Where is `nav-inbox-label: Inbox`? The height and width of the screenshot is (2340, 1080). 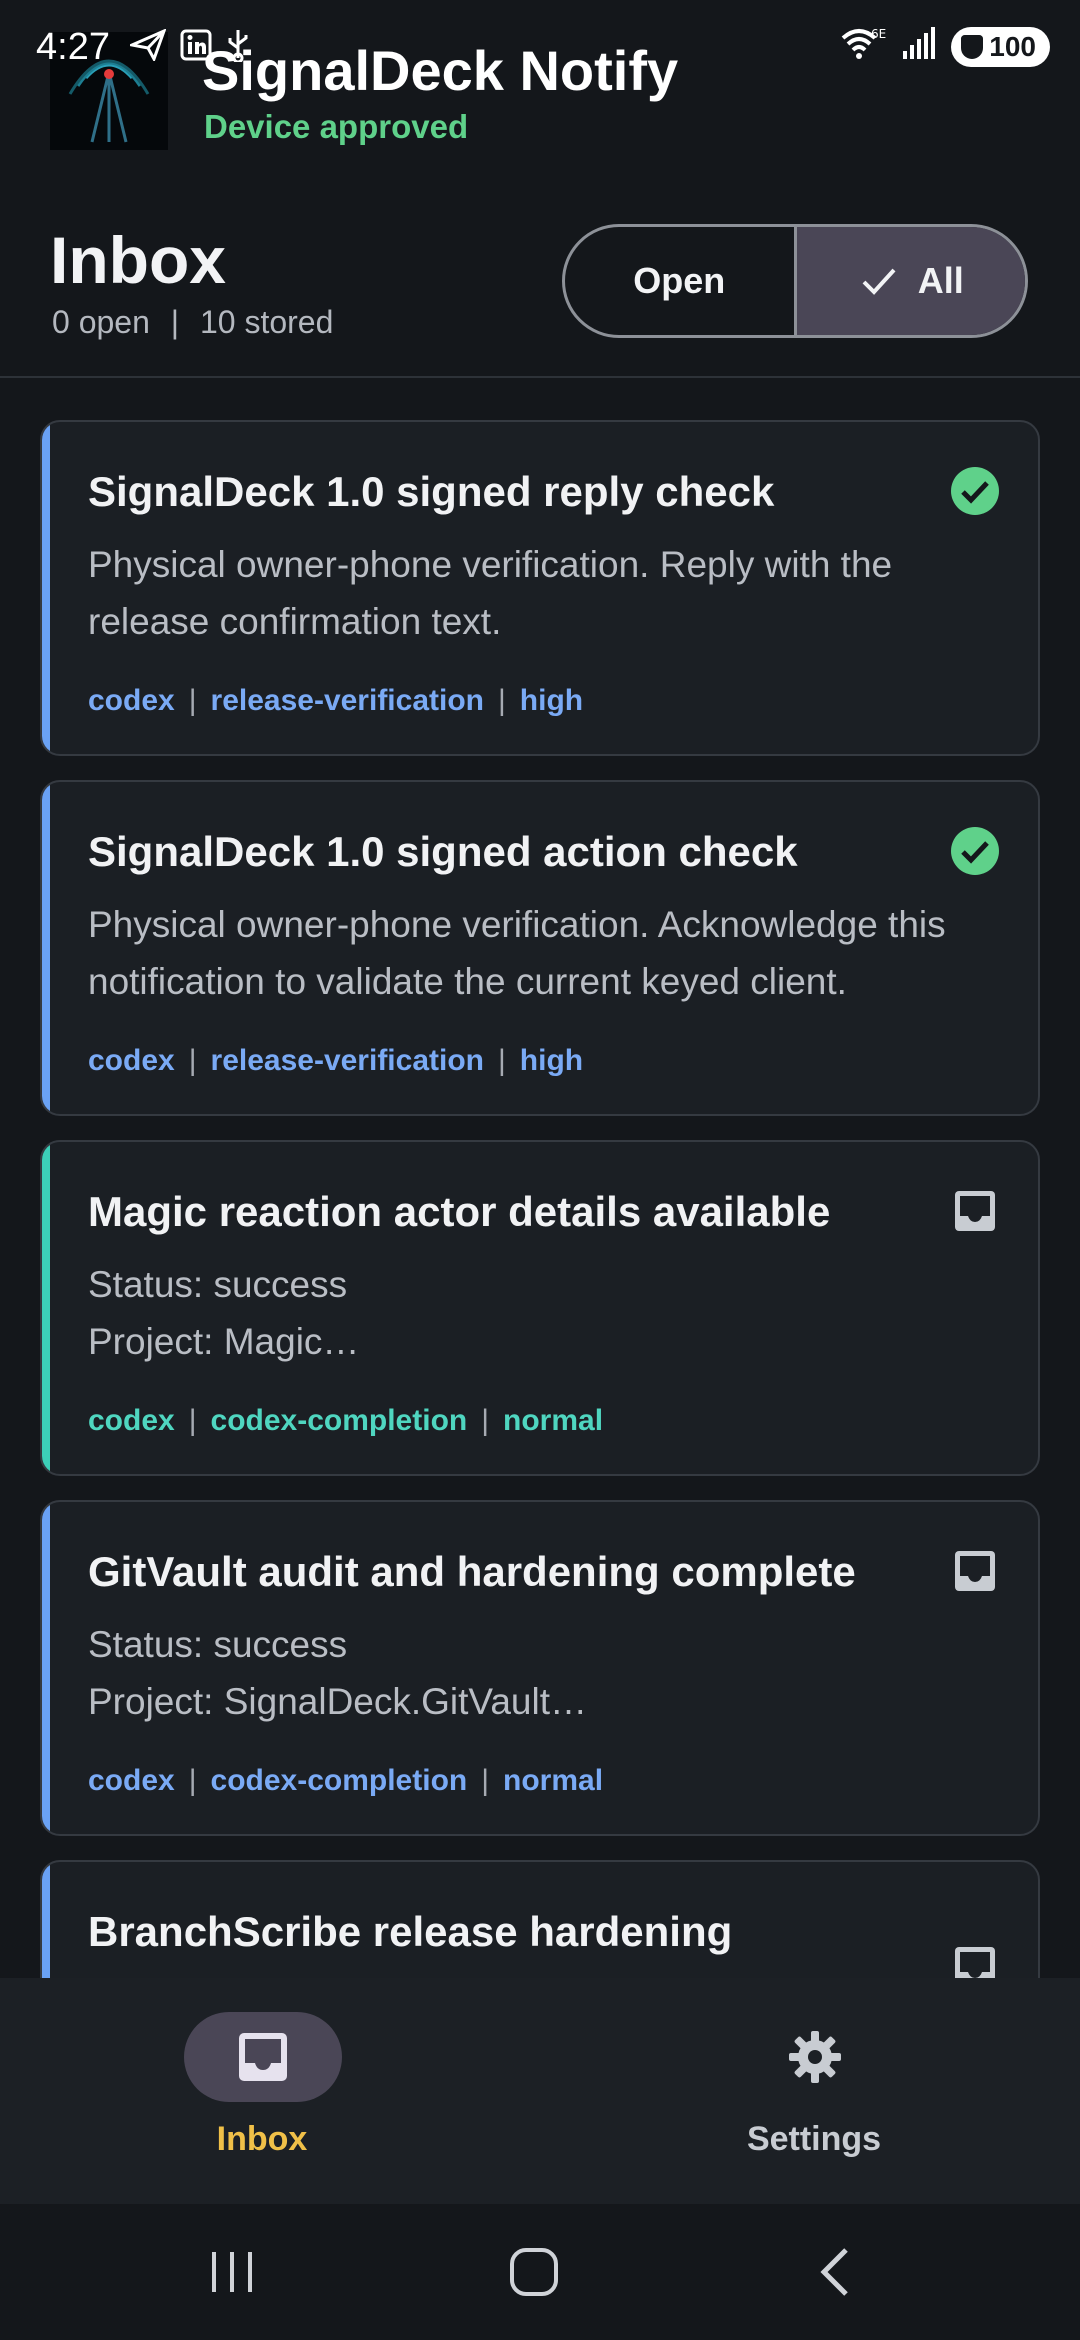 nav-inbox-label: Inbox is located at coordinates (262, 2139).